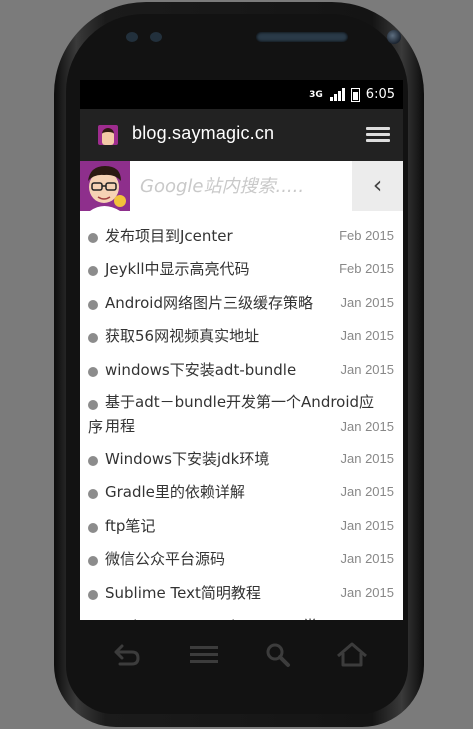  I want to click on post-title-continued: 序, so click(96, 426).